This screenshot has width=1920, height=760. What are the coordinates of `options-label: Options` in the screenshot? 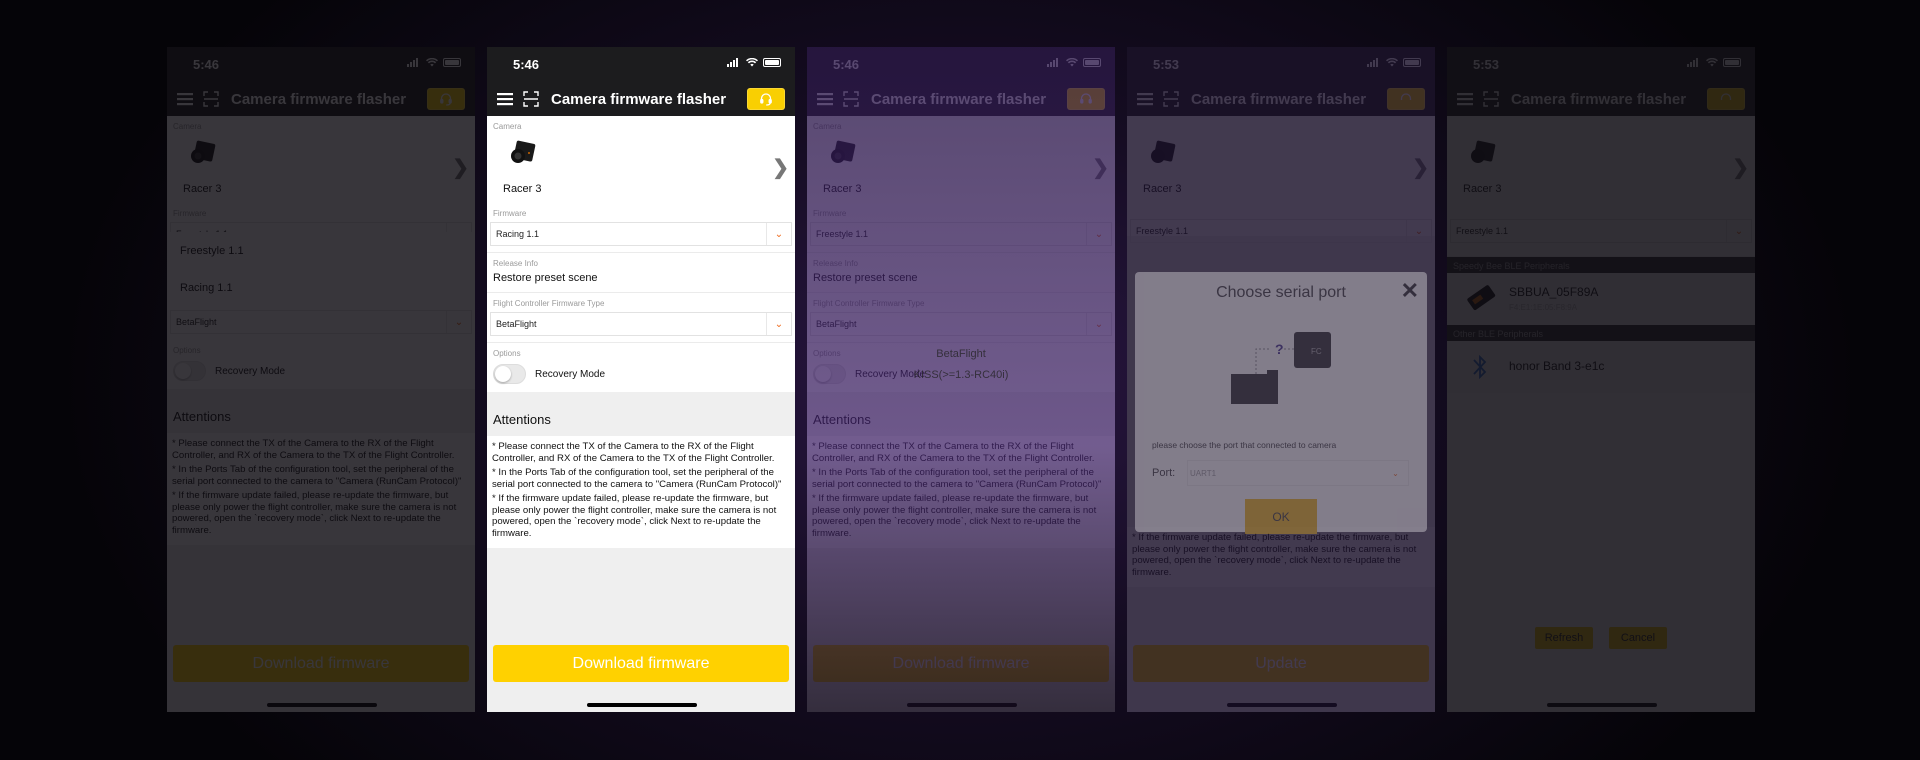 It's located at (507, 353).